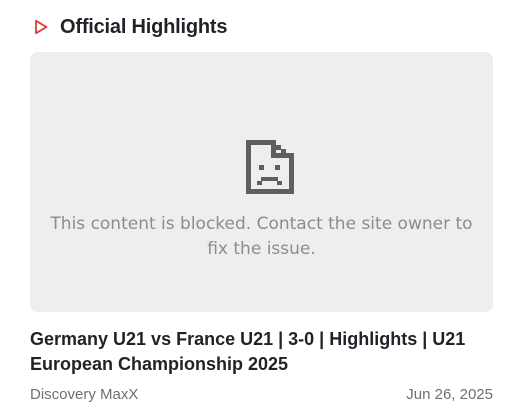 This screenshot has width=519, height=412. Describe the element at coordinates (41, 27) in the screenshot. I see `play-outline-icon` at that location.